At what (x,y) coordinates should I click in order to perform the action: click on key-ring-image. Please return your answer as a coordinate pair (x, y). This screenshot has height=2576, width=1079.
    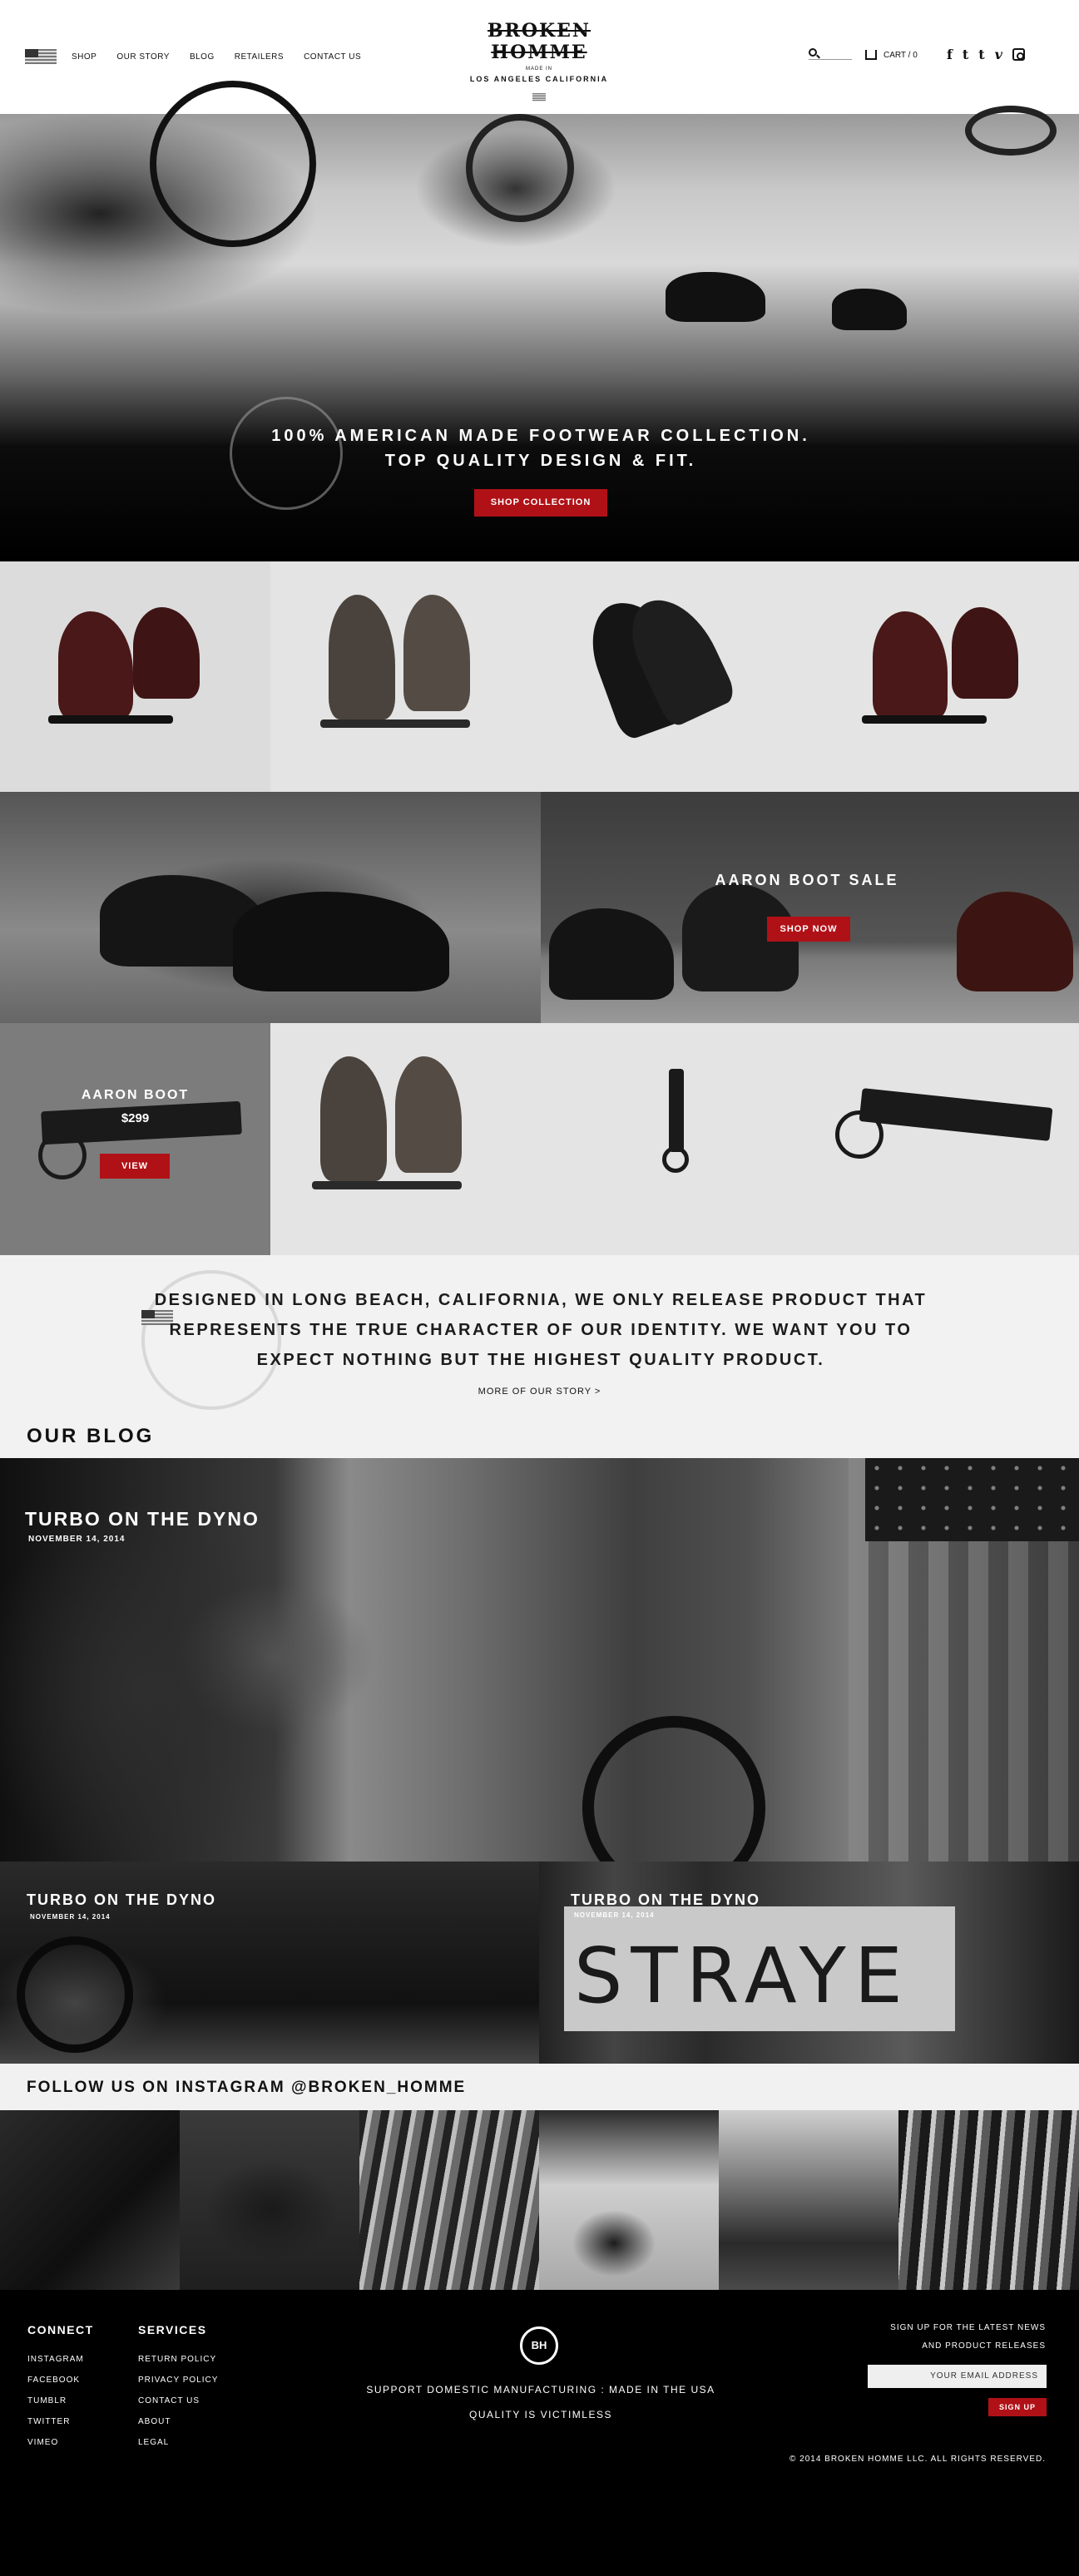
    Looking at the image, I should click on (675, 1159).